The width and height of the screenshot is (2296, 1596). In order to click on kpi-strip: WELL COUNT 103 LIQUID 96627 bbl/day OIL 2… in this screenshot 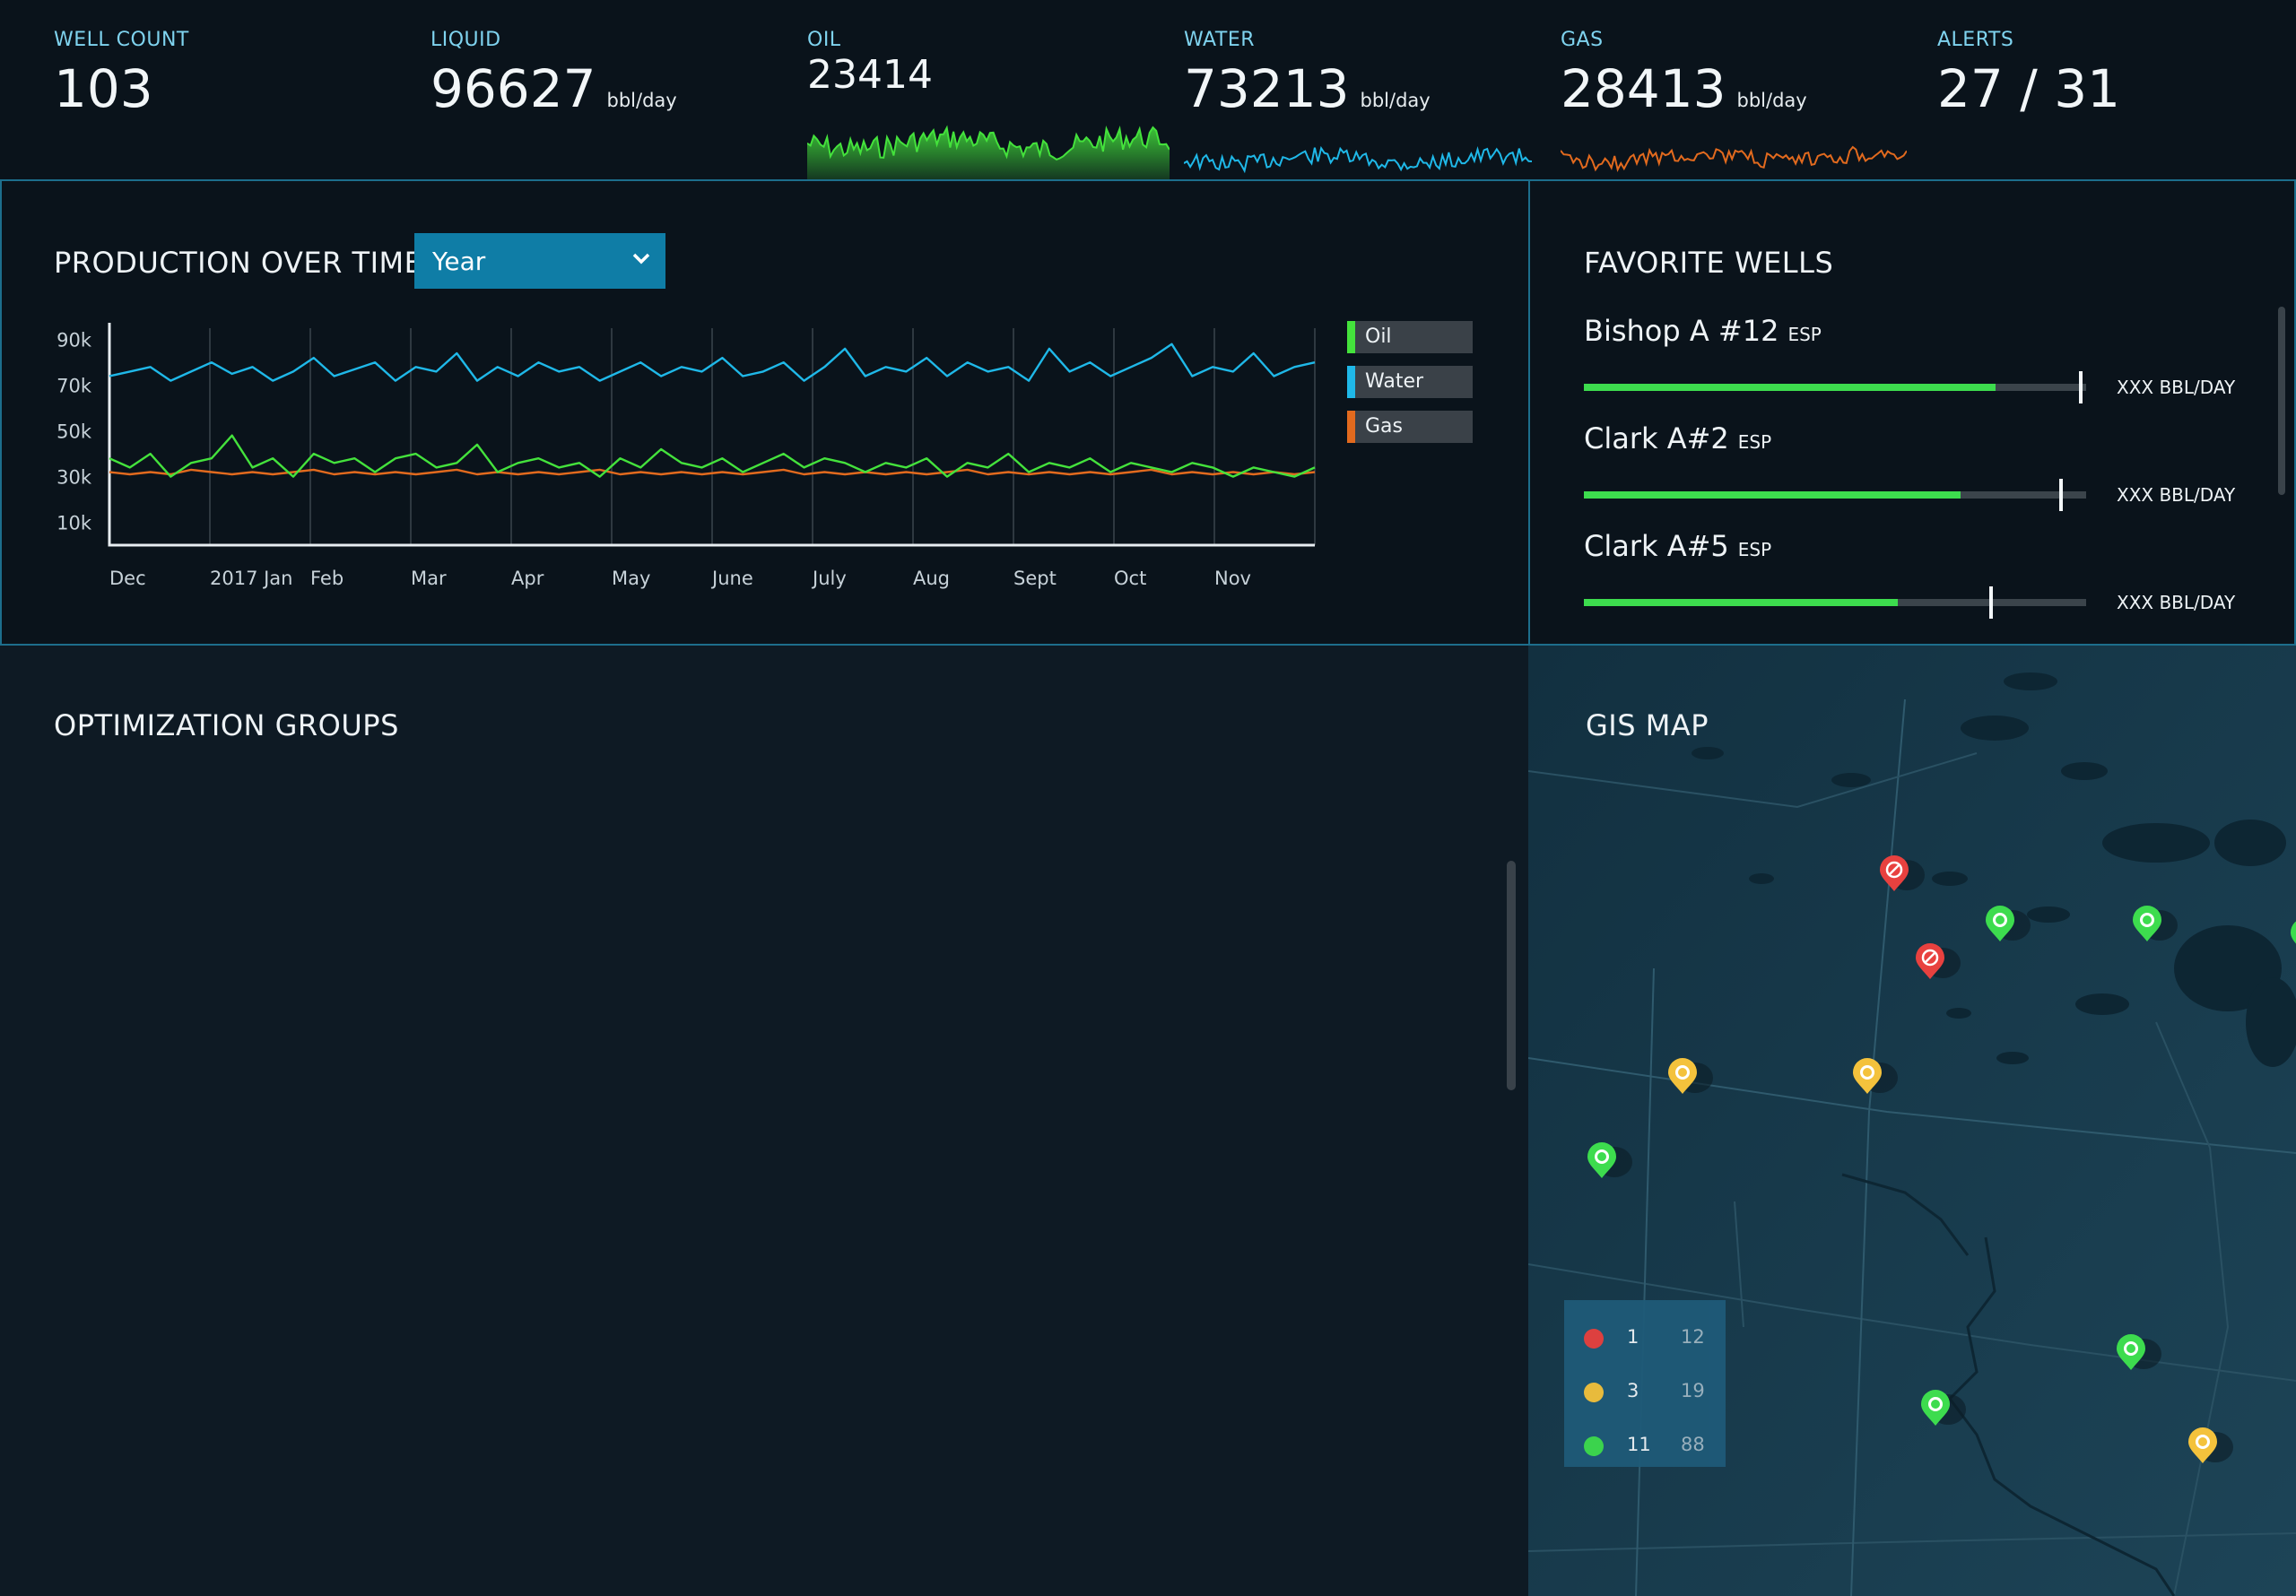, I will do `click(1148, 96)`.